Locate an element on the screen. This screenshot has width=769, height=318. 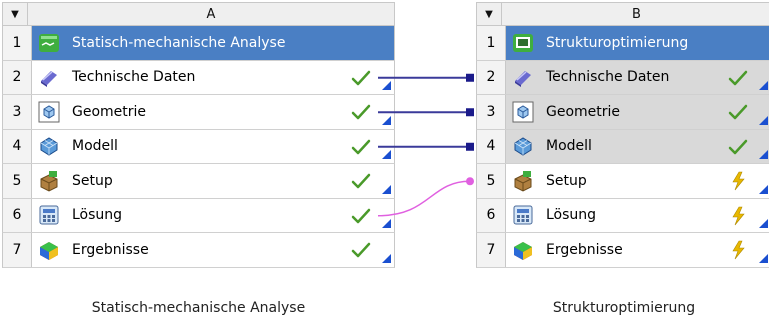
static-structural-icon is located at coordinates (49, 43).